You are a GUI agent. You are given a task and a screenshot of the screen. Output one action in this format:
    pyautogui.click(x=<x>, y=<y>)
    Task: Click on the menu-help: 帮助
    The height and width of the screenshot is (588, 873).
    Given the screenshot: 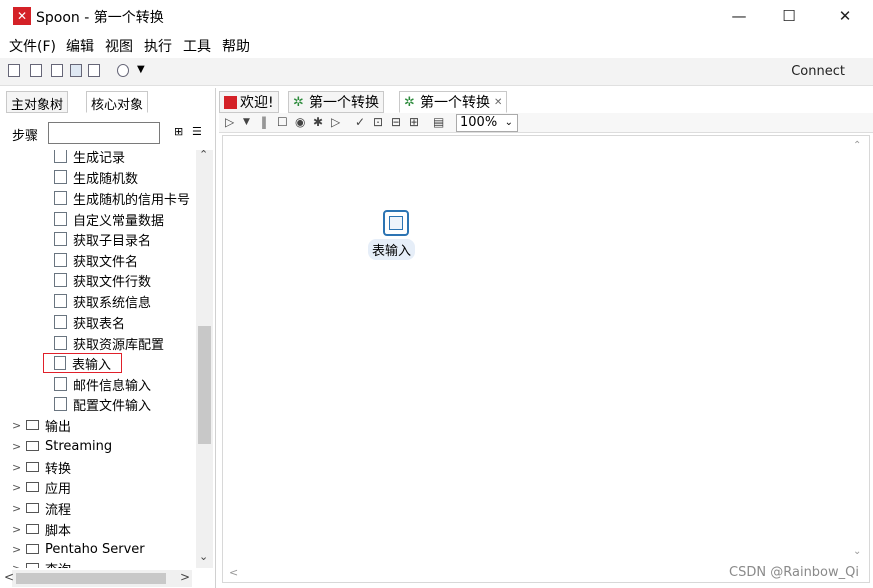 What is the action you would take?
    pyautogui.click(x=236, y=46)
    